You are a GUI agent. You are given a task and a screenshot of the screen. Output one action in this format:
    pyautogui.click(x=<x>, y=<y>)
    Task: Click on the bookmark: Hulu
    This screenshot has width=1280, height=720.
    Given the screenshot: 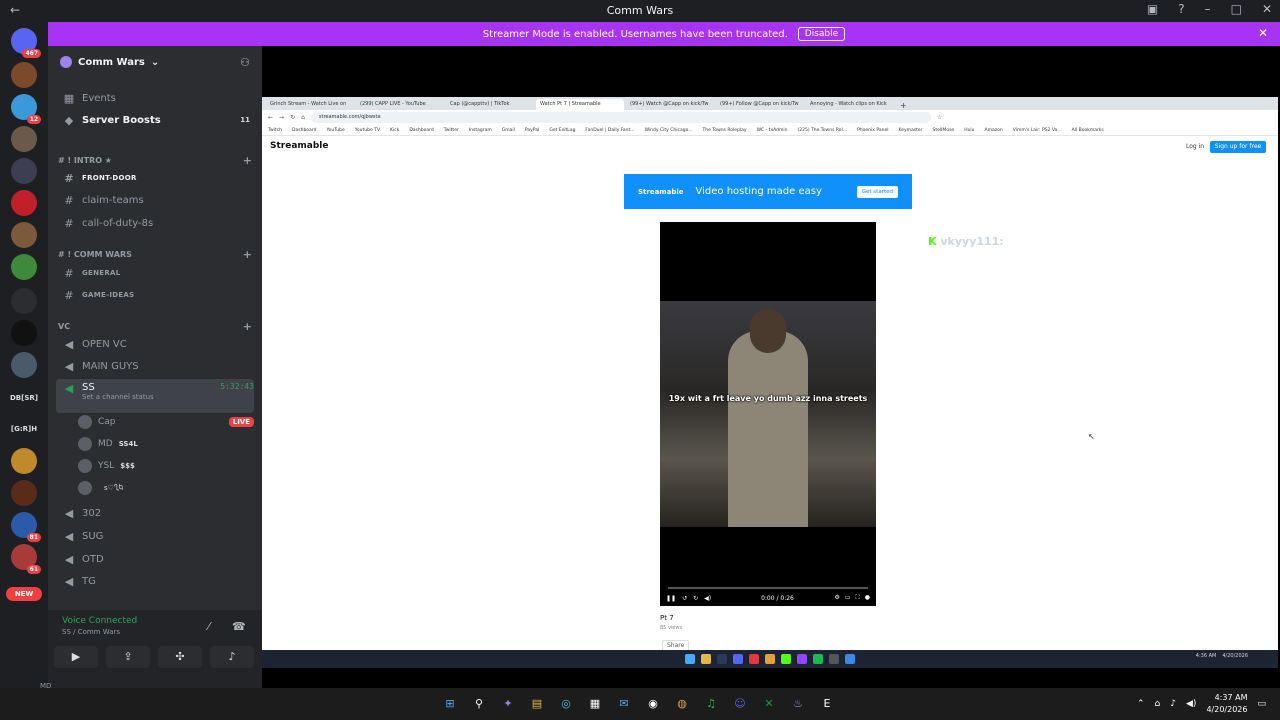 What is the action you would take?
    pyautogui.click(x=969, y=130)
    